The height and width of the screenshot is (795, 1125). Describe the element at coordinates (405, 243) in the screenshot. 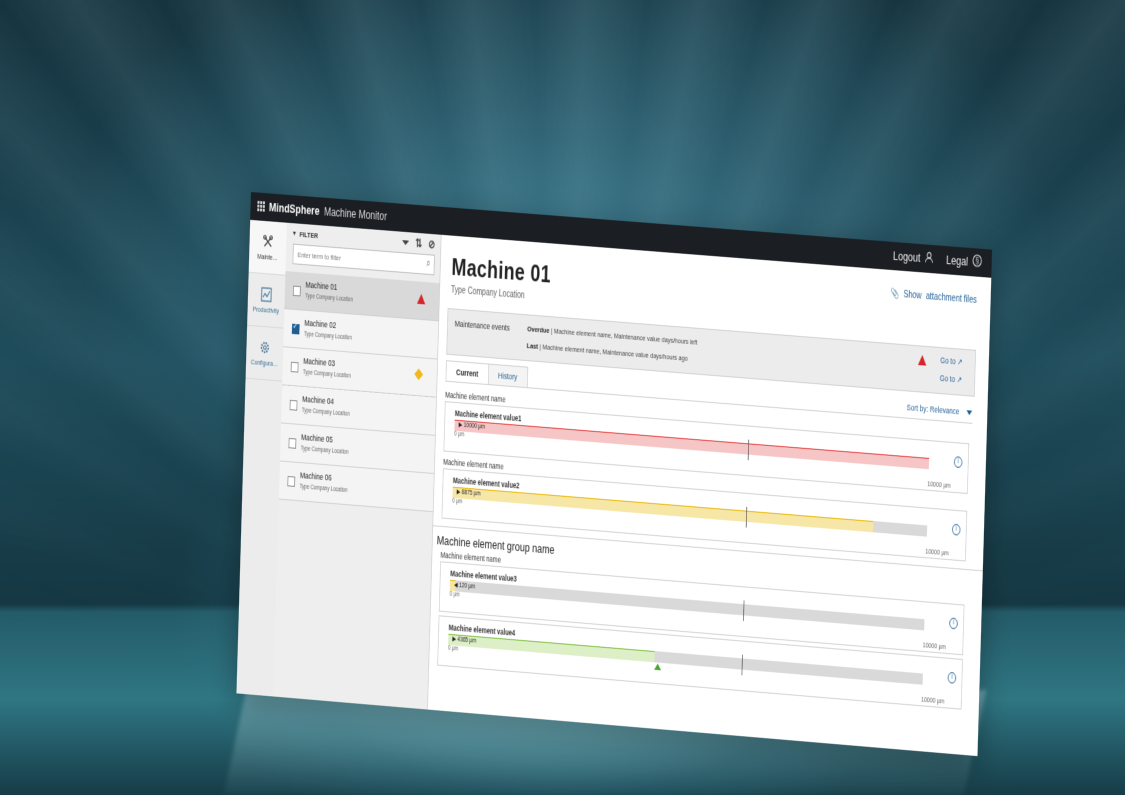

I see `funnel-icon: ⏷` at that location.